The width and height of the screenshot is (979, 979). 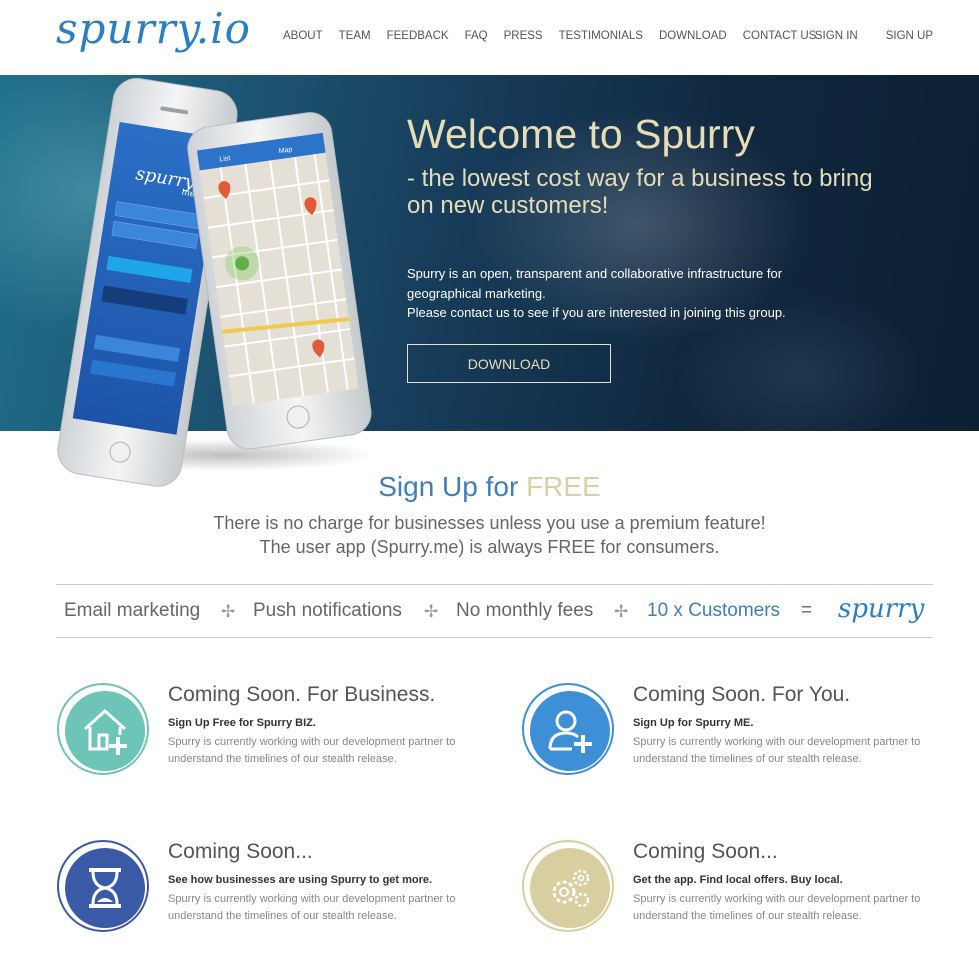 I want to click on phones-illustration: spurry me List Map, so click(x=216, y=282).